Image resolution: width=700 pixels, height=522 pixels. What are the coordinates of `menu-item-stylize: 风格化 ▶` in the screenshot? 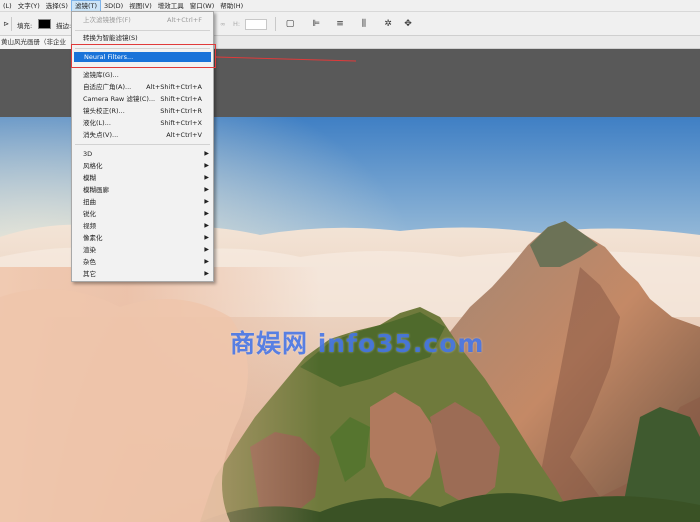 It's located at (142, 166).